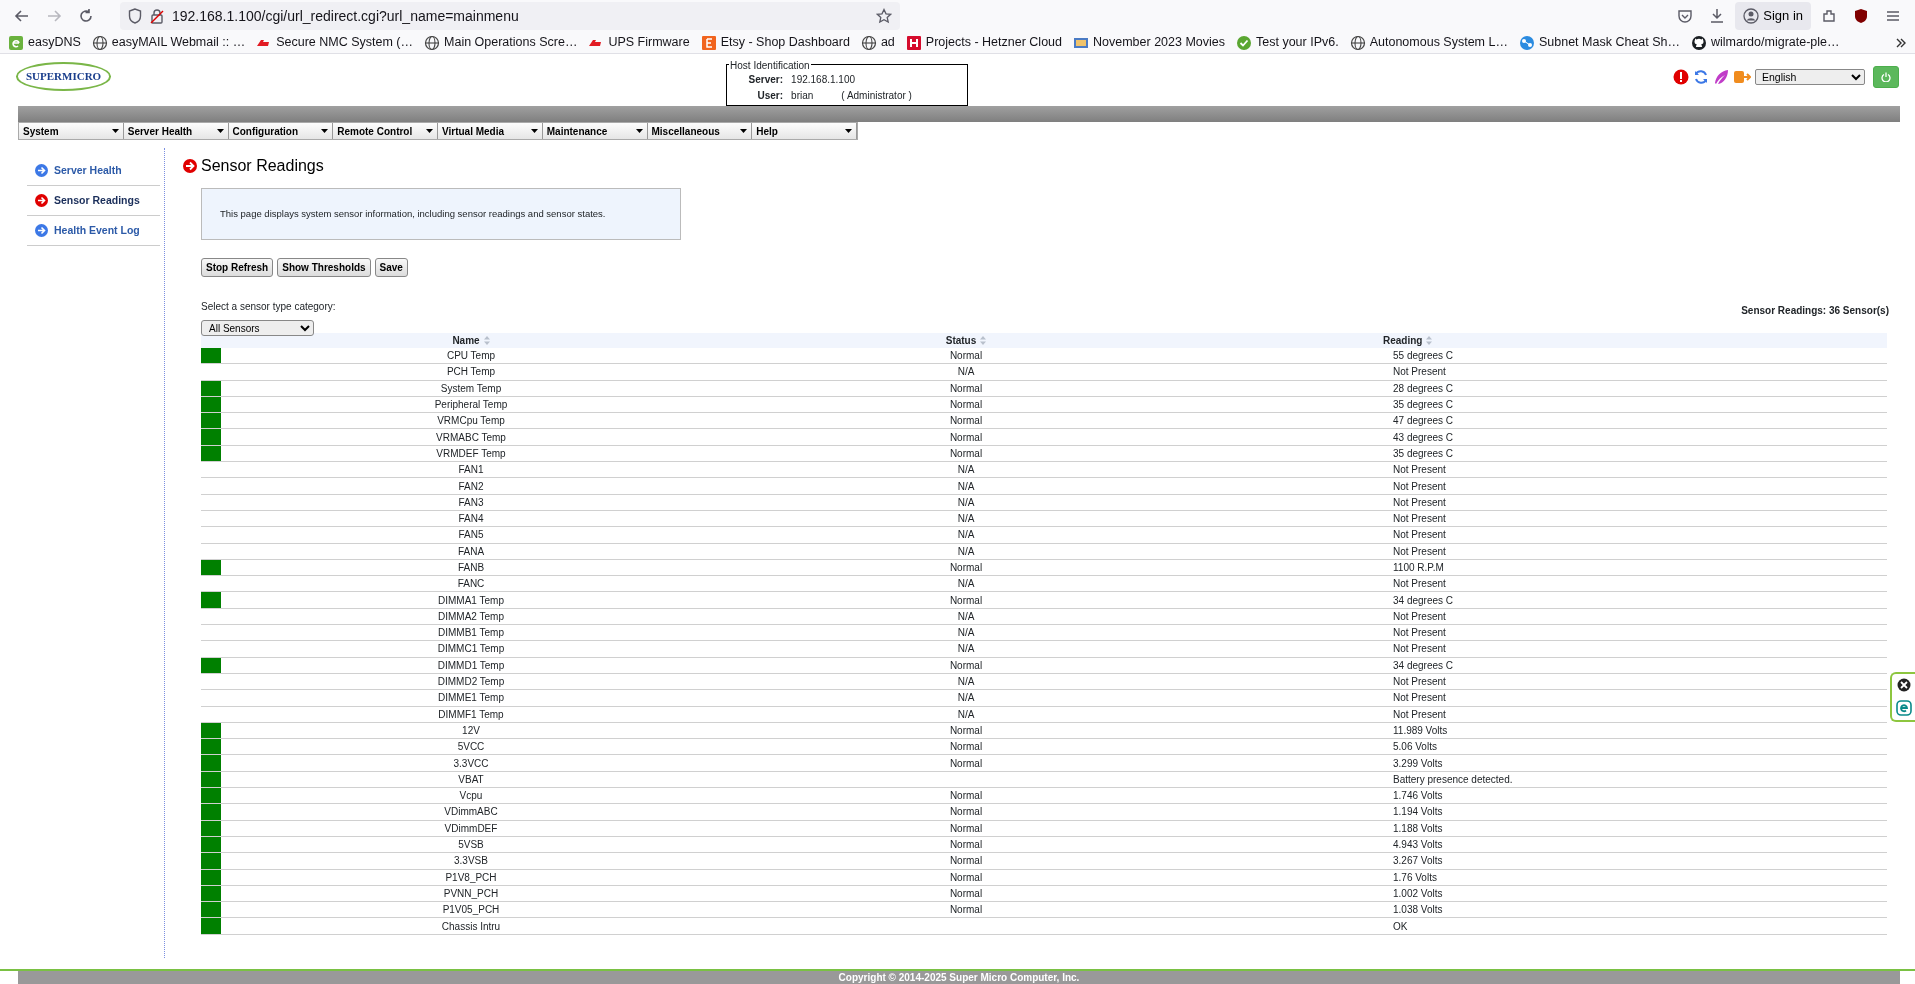 This screenshot has height=984, width=1915. Describe the element at coordinates (471, 730) in the screenshot. I see `table-cell: 12V` at that location.